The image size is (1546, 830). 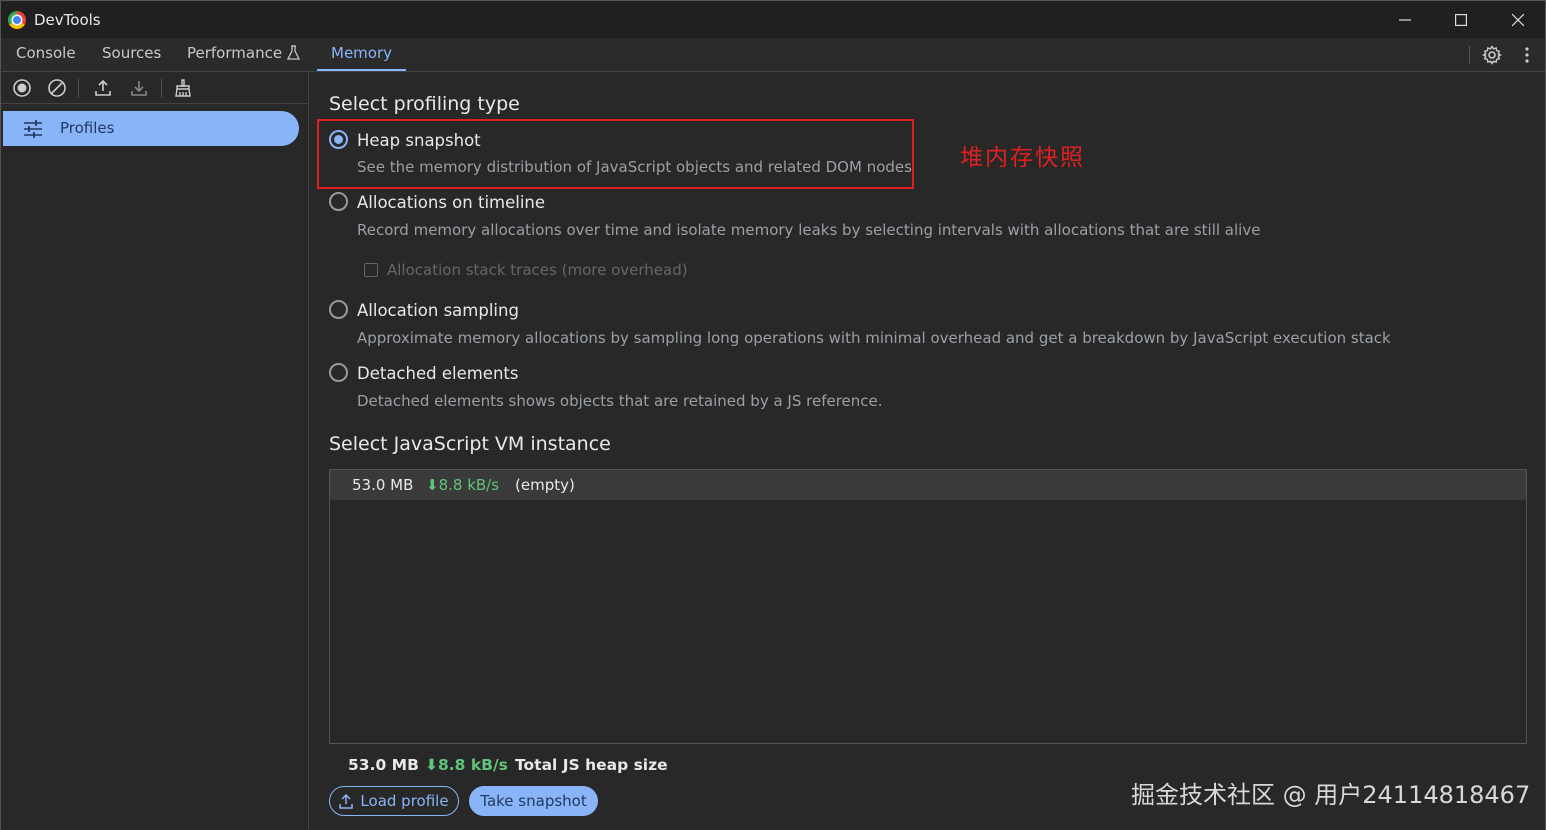 What do you see at coordinates (404, 801) in the screenshot?
I see `load-profile-label: Load profile` at bounding box center [404, 801].